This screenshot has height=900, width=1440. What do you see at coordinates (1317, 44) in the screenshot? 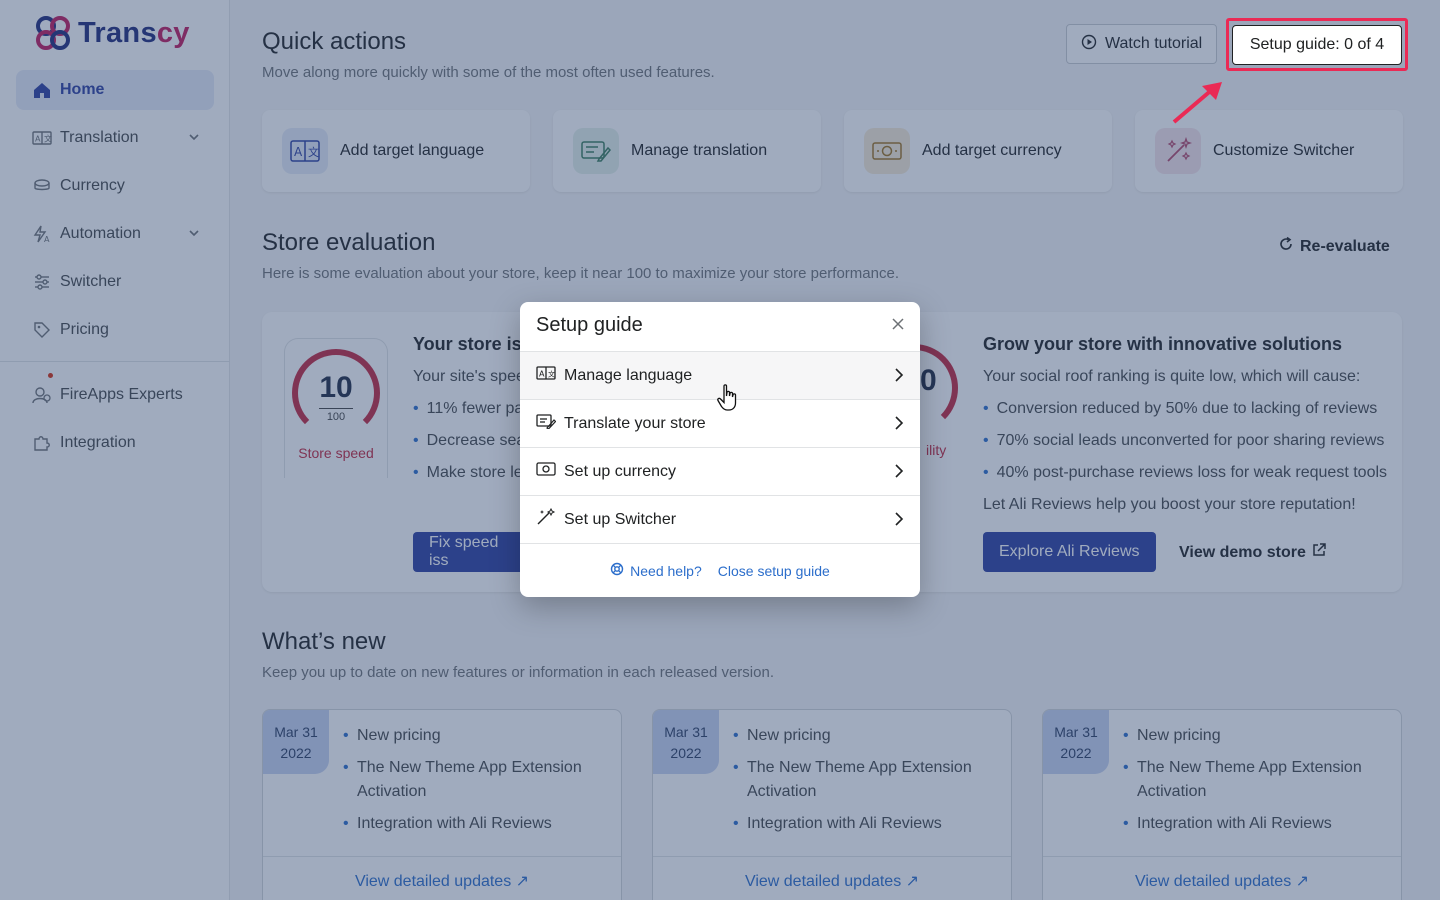
I see `highlight-frame` at bounding box center [1317, 44].